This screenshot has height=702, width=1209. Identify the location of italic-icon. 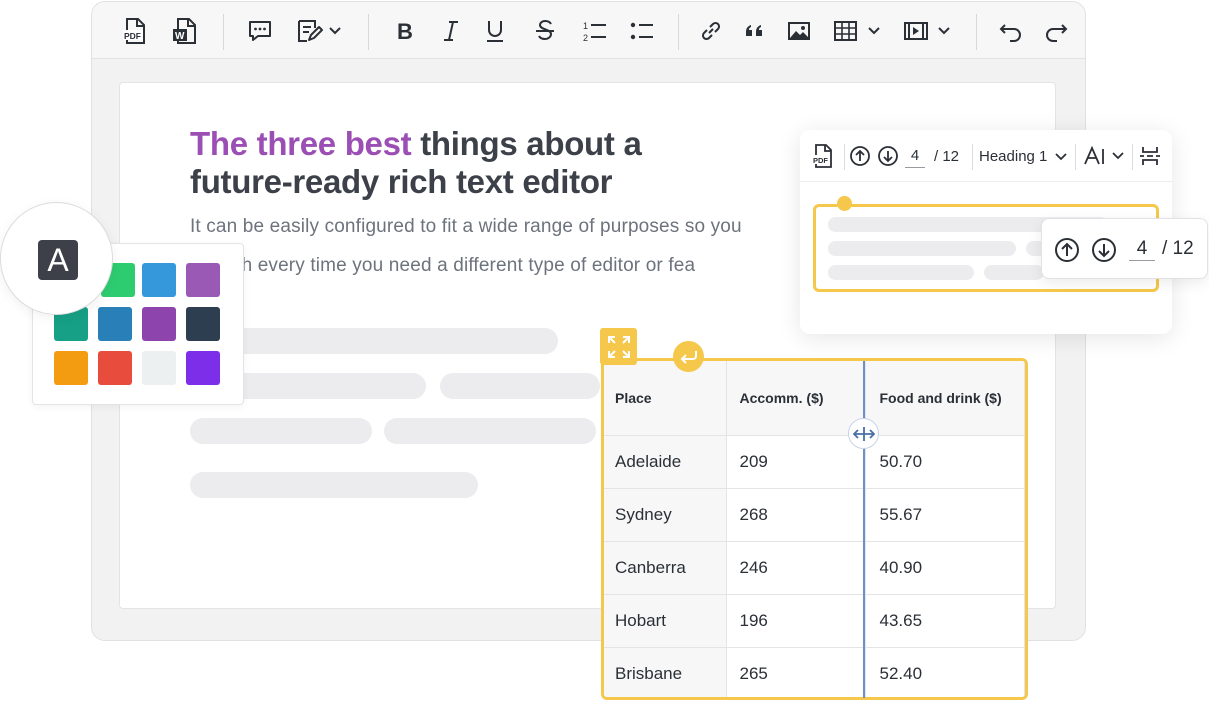
(451, 31).